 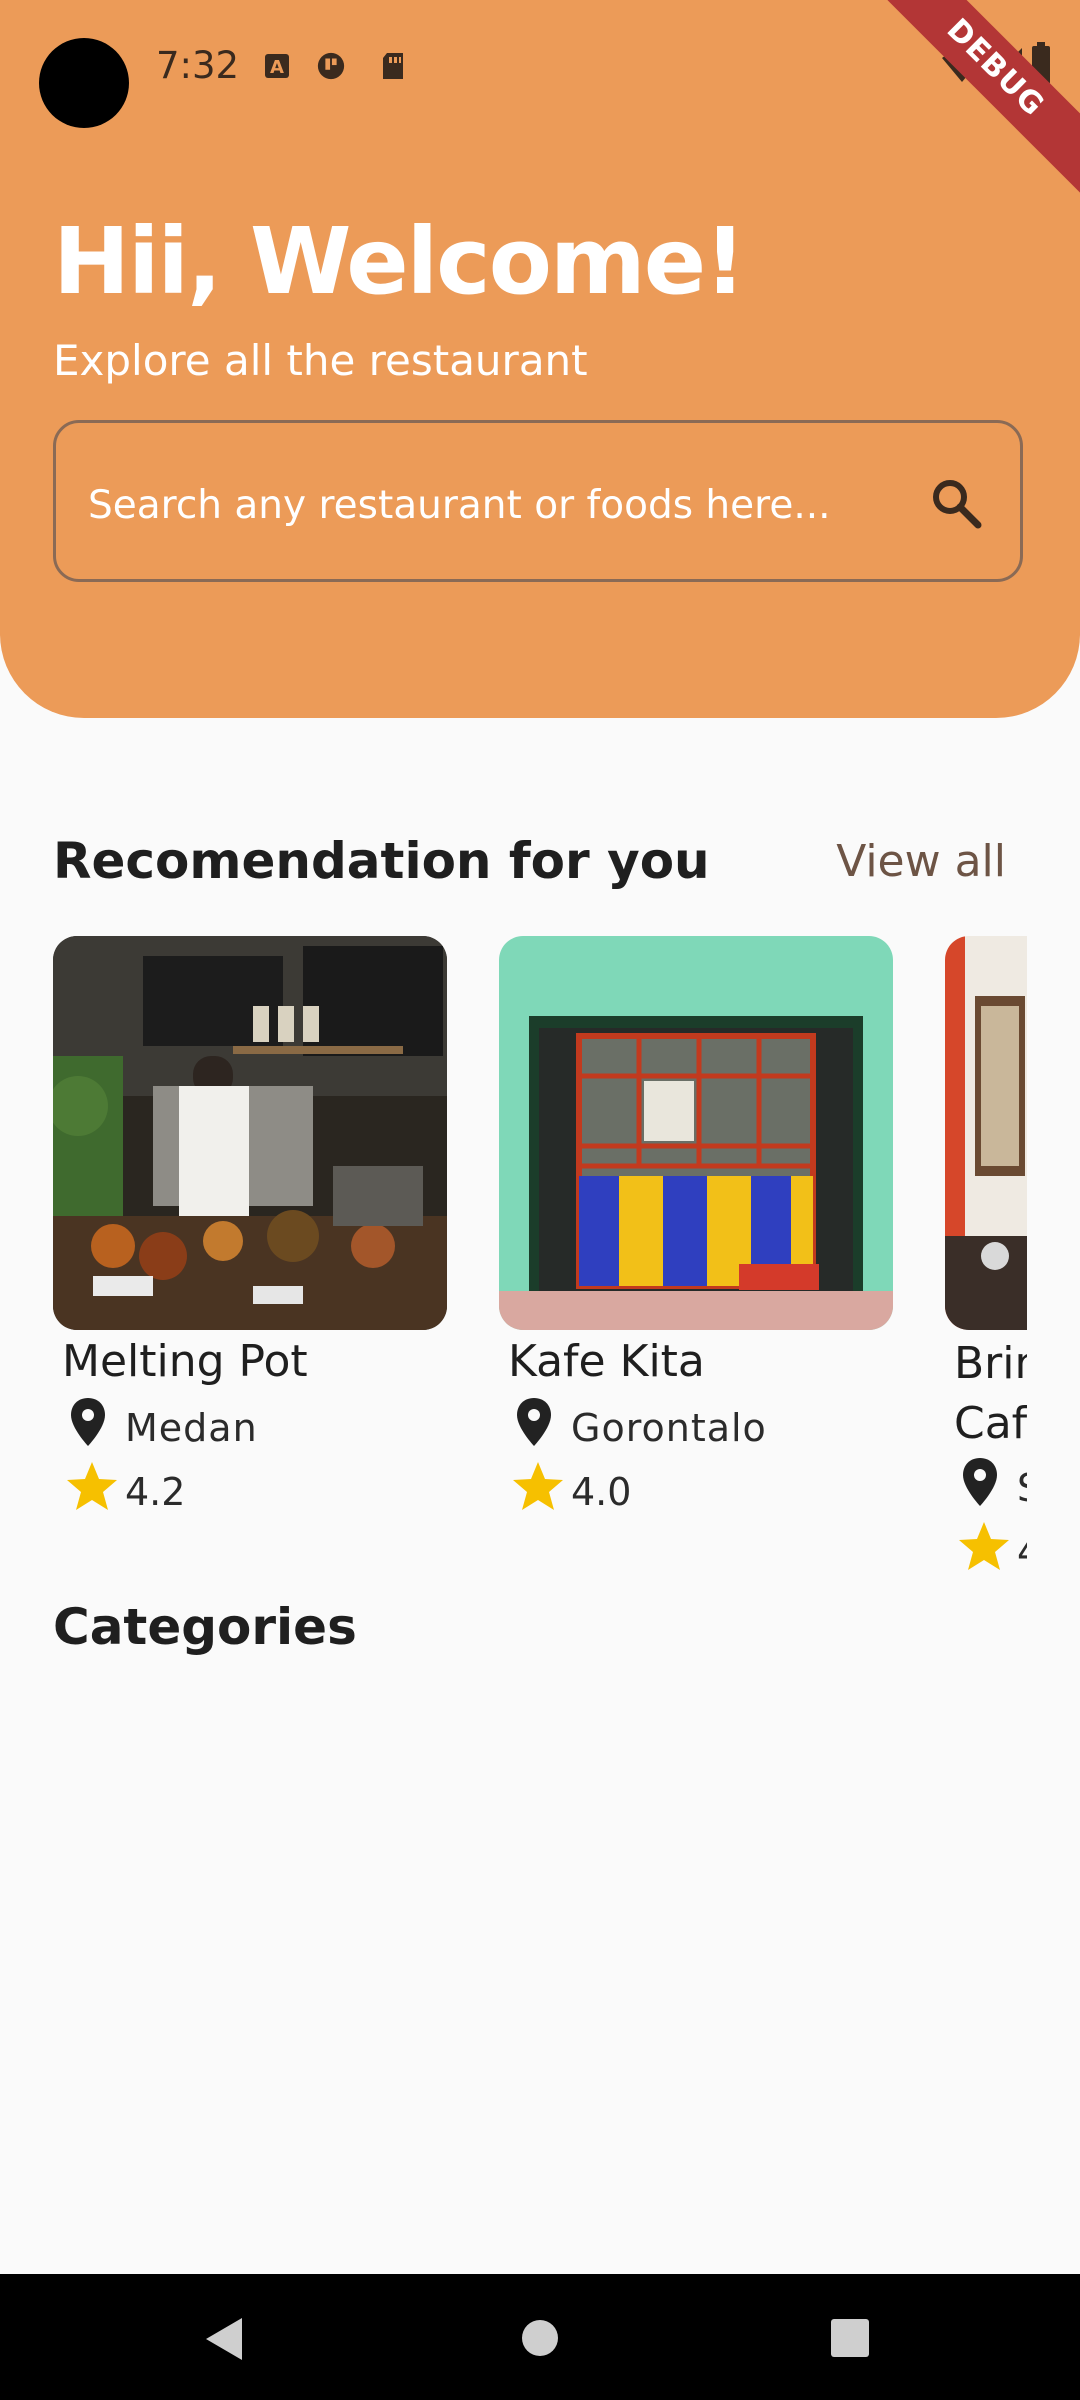 I want to click on restaurant-name: Melting Pot, so click(x=185, y=1361).